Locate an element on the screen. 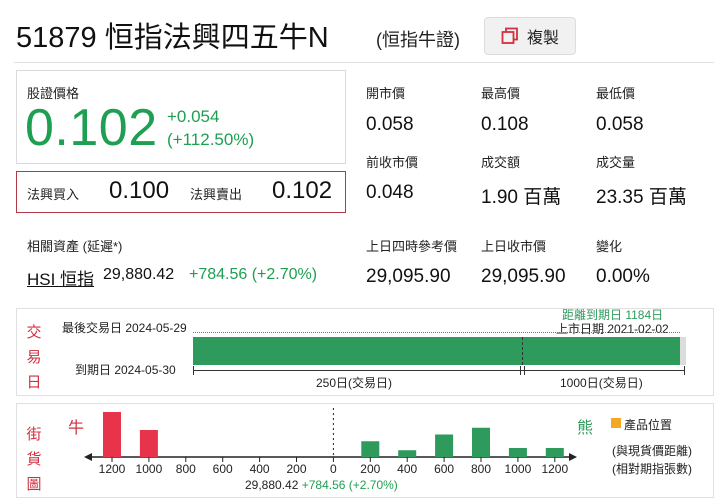  stat-open-label: 開市價 is located at coordinates (386, 93).